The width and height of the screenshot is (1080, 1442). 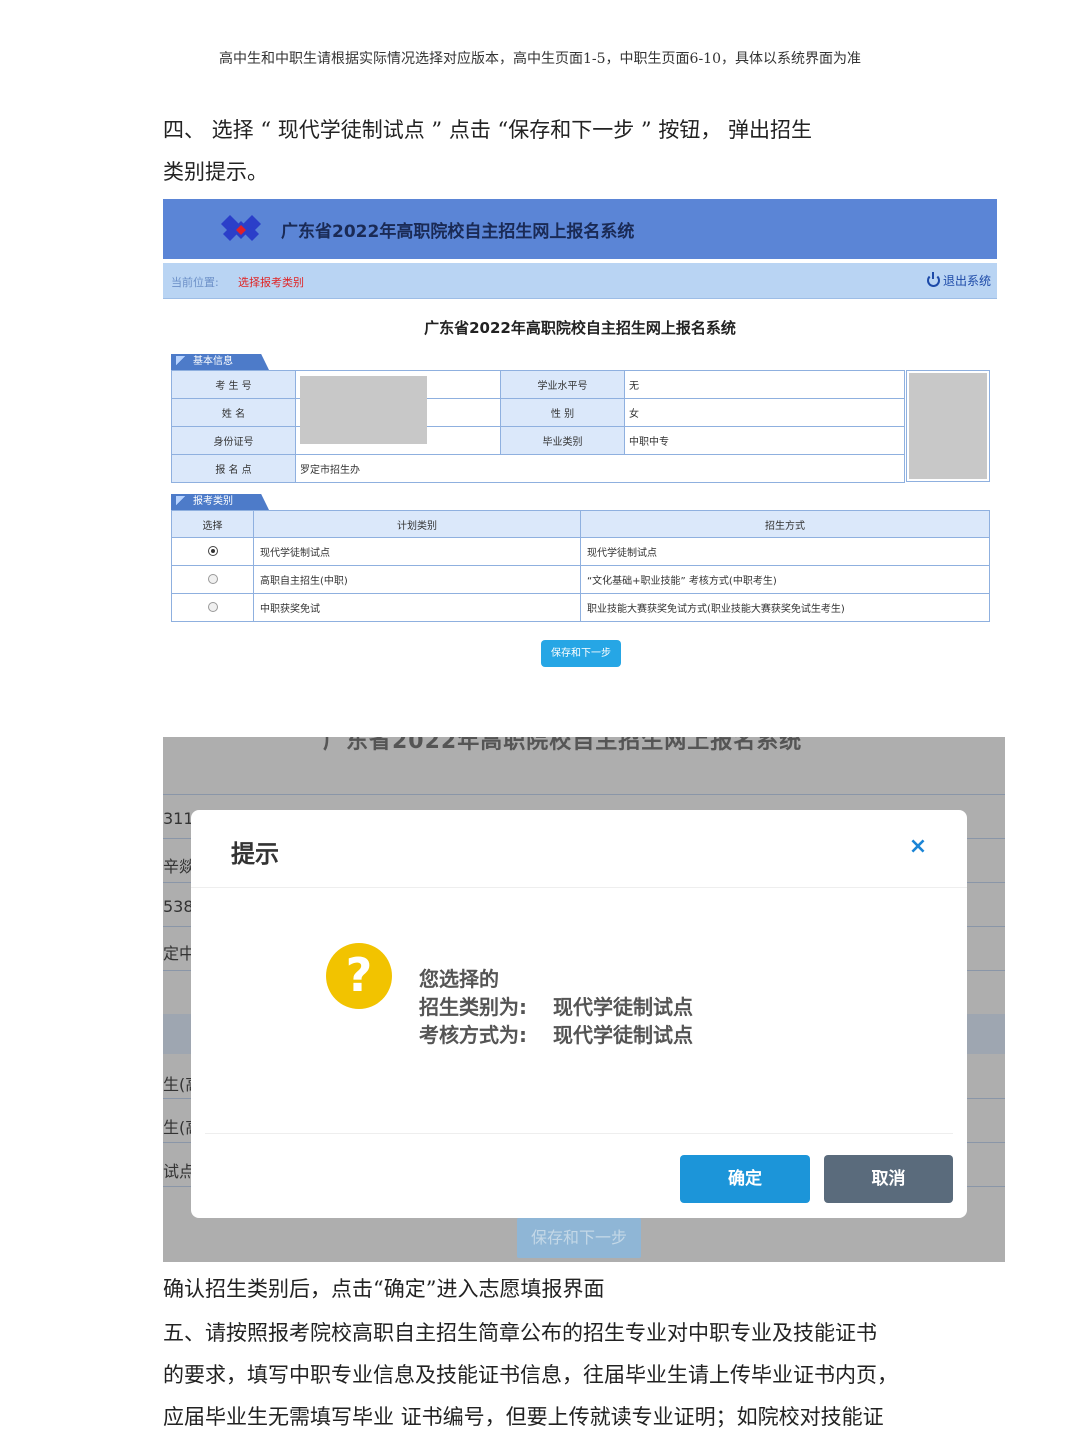 I want to click on gender-value: 女, so click(x=764, y=412).